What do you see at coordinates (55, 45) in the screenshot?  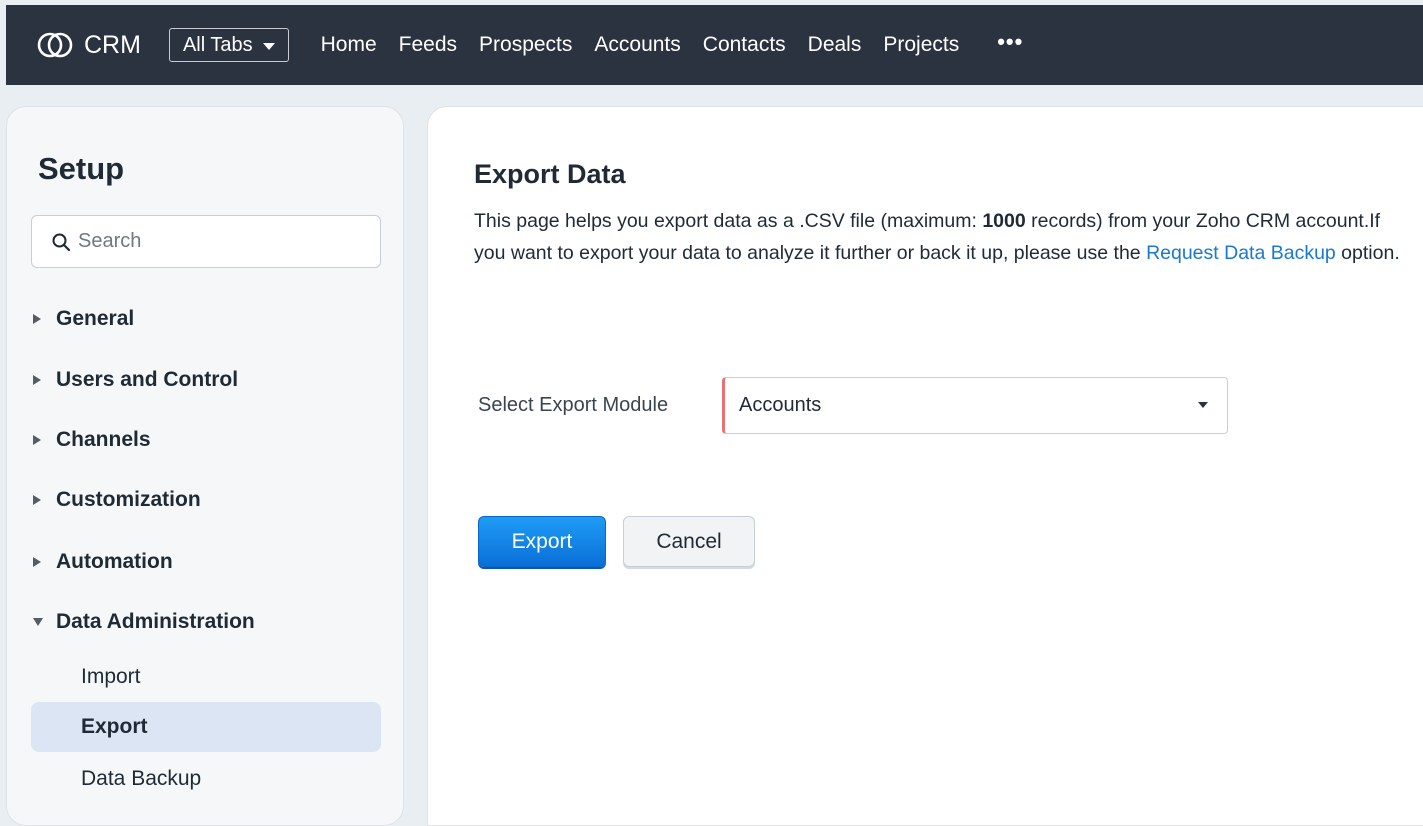 I see `zoho-crm-logo-icon` at bounding box center [55, 45].